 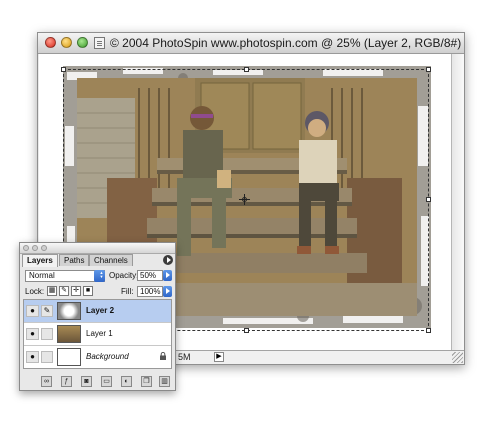 I want to click on new-layer-icon: ❐, so click(x=146, y=381).